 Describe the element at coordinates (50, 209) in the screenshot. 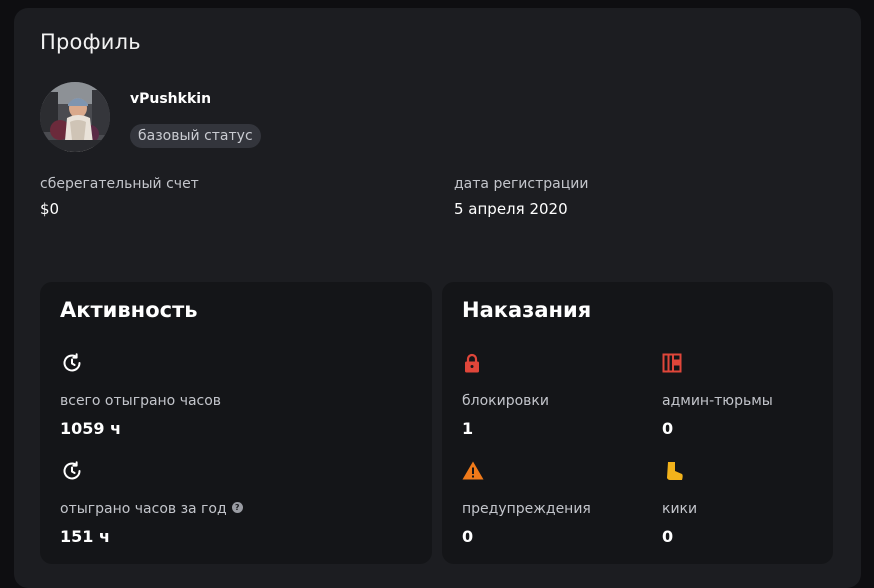

I see `savings-value: $0` at that location.